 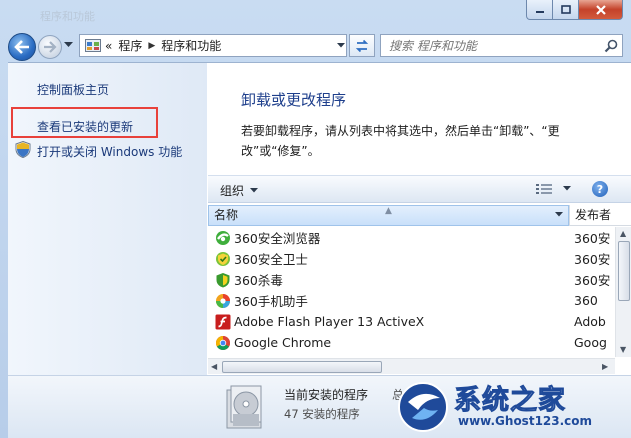 I want to click on history-dropdown-icon, so click(x=68, y=45).